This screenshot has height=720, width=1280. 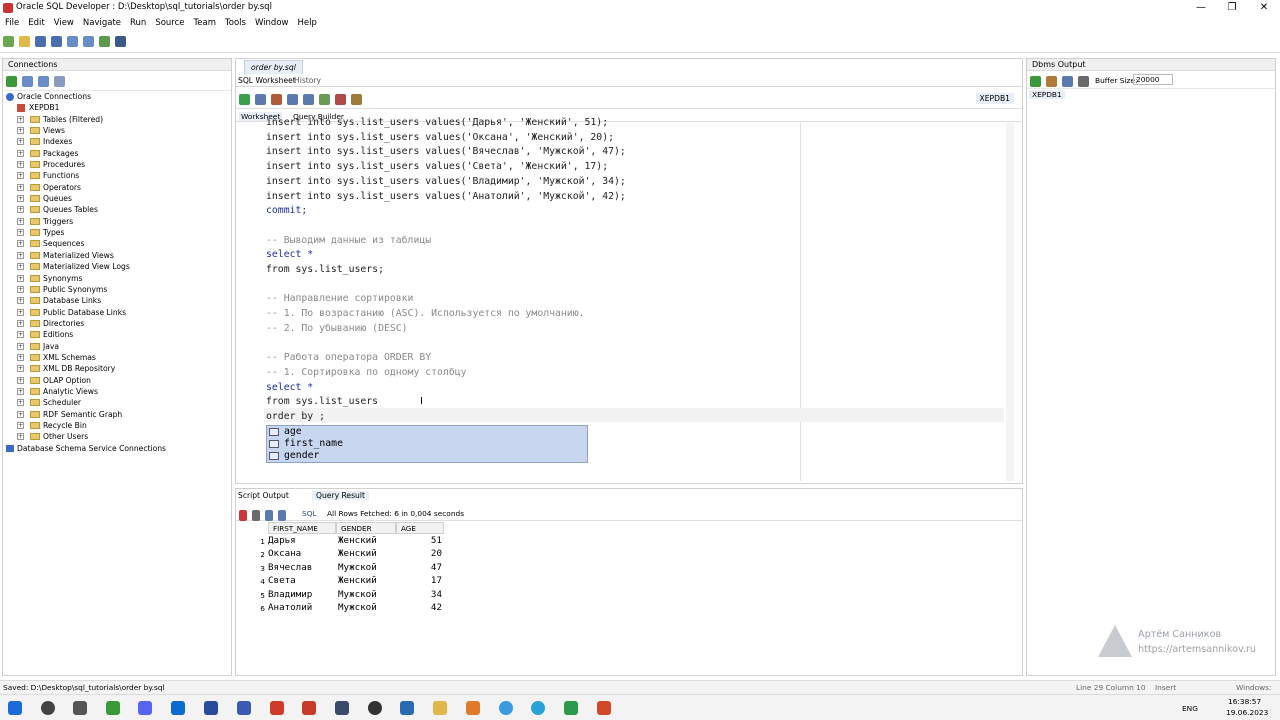 What do you see at coordinates (276, 99) in the screenshot?
I see `autotrace-icon` at bounding box center [276, 99].